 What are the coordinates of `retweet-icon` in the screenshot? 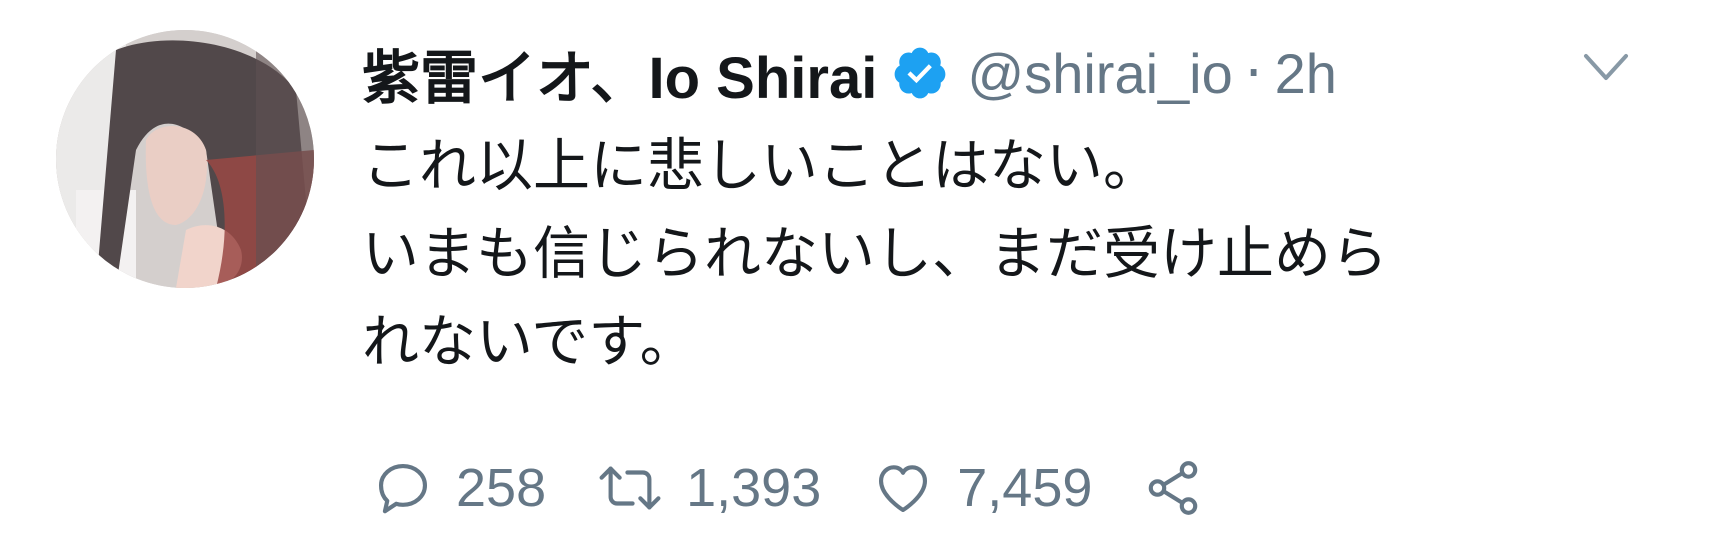 It's located at (630, 488).